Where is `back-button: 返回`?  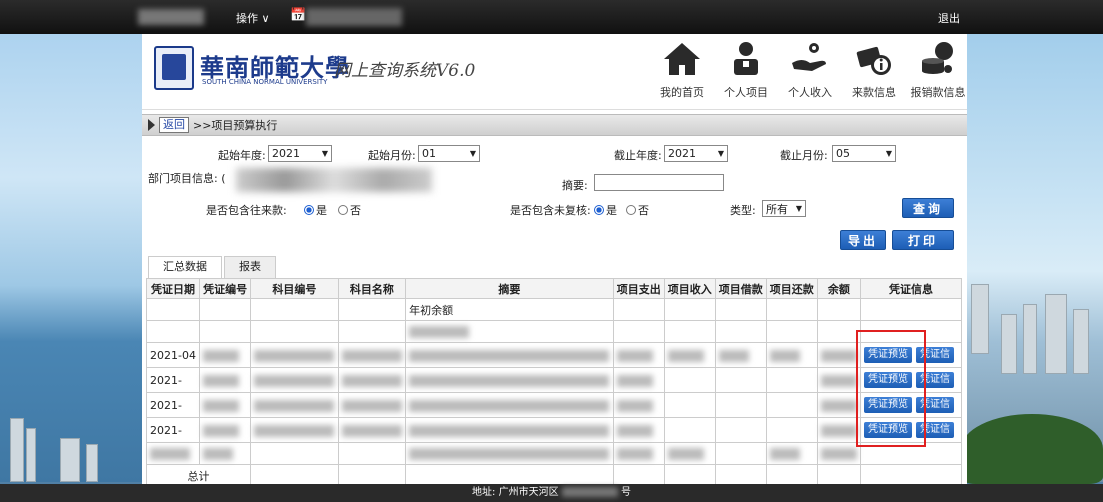
back-button: 返回 is located at coordinates (174, 125).